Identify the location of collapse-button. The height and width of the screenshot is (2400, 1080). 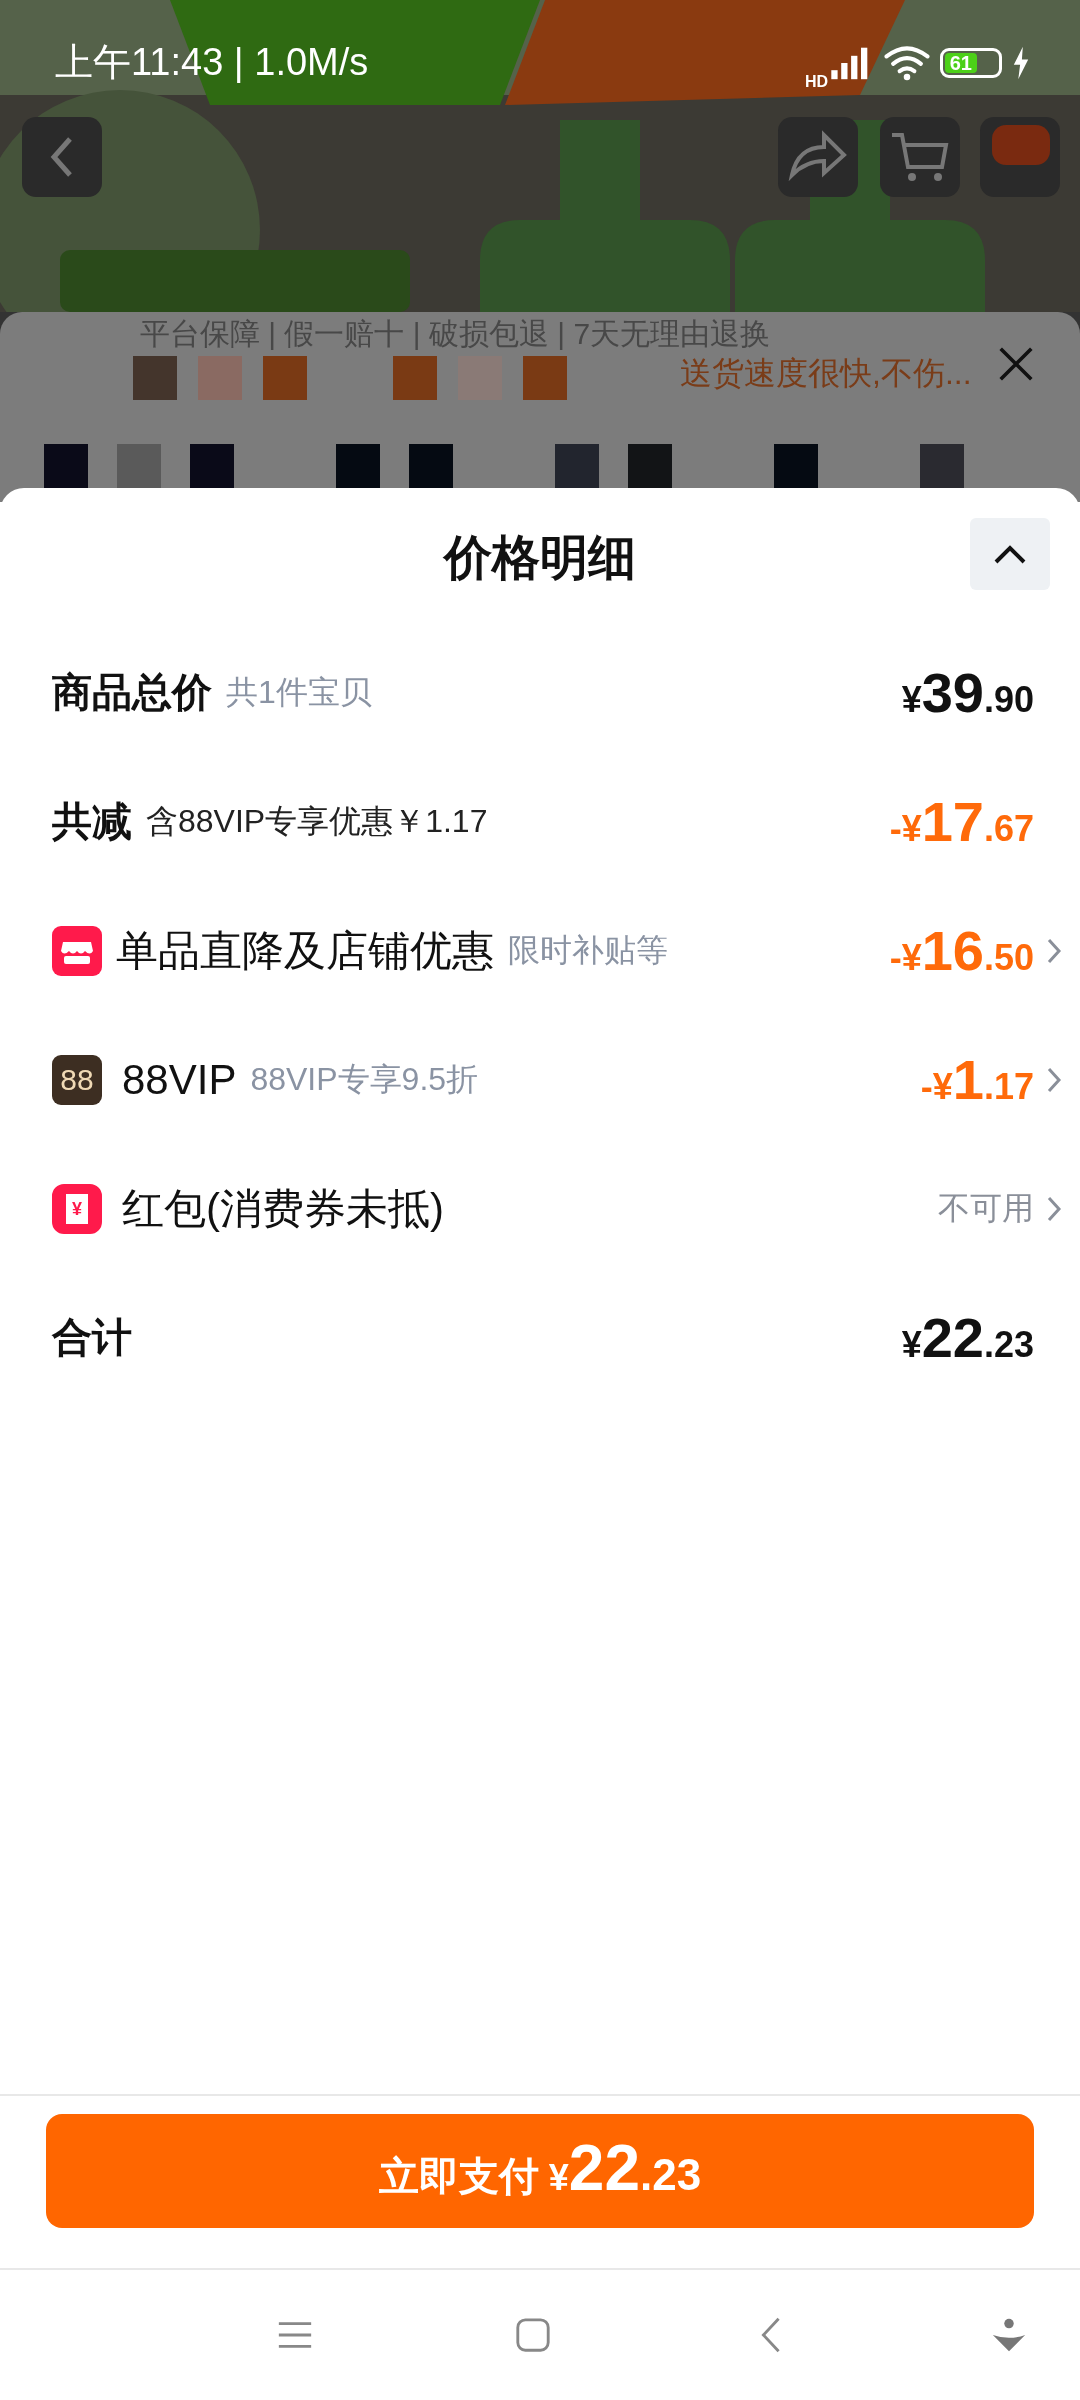
(1010, 554).